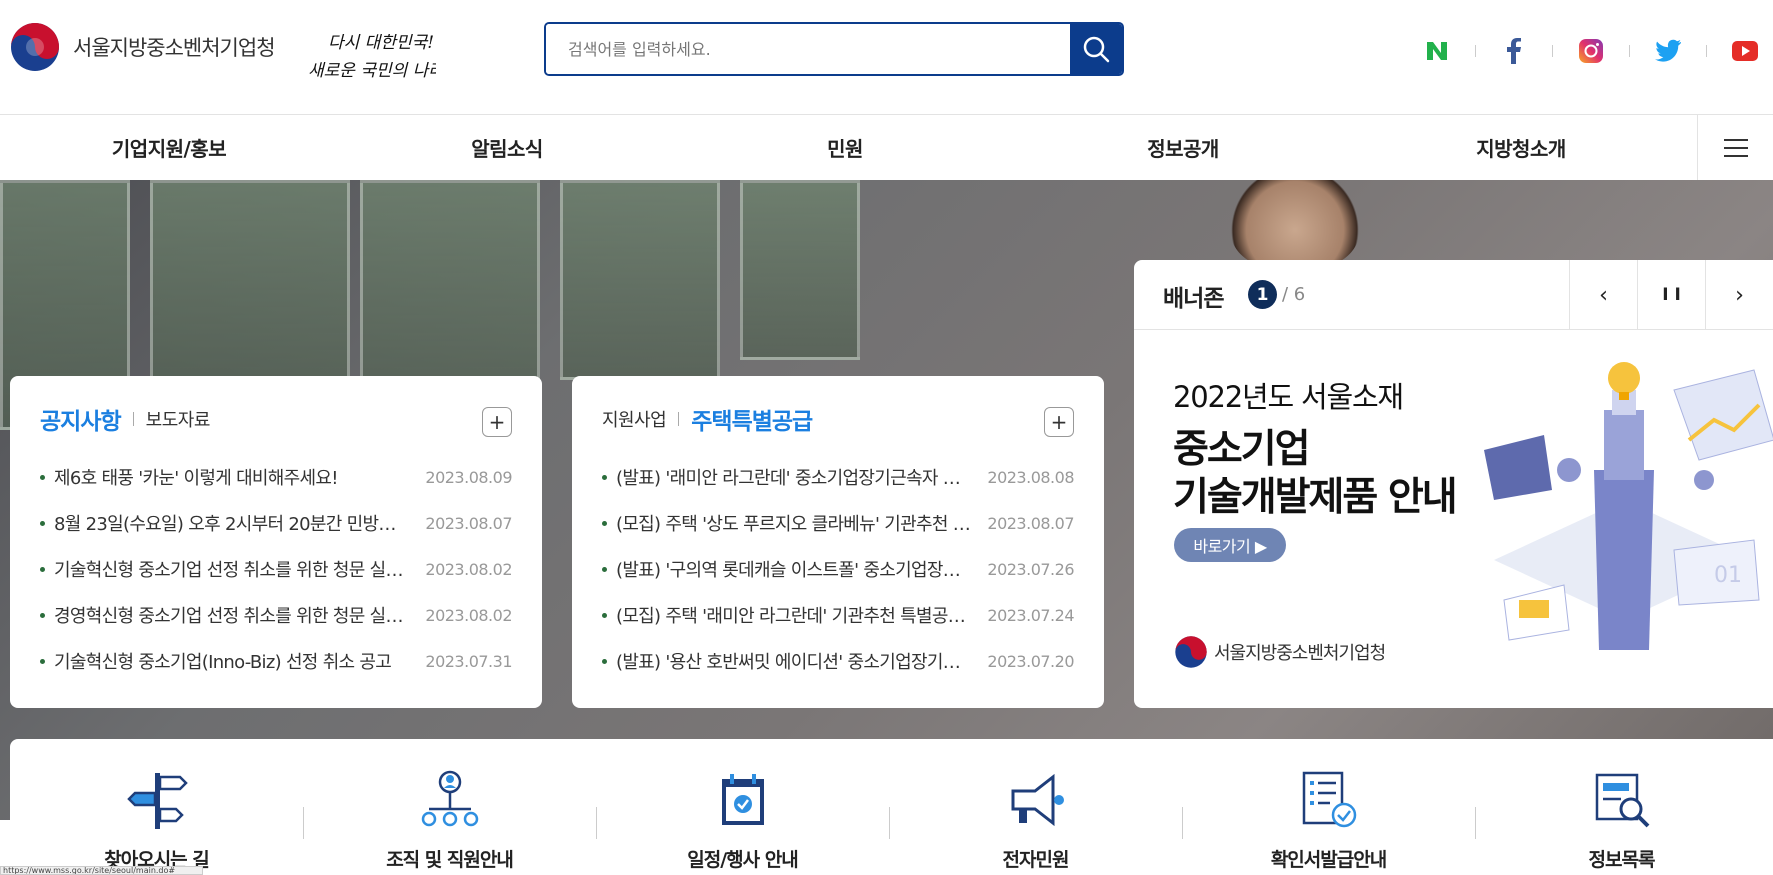 This screenshot has width=1773, height=875. I want to click on post-date: 2023.08.09, so click(468, 477).